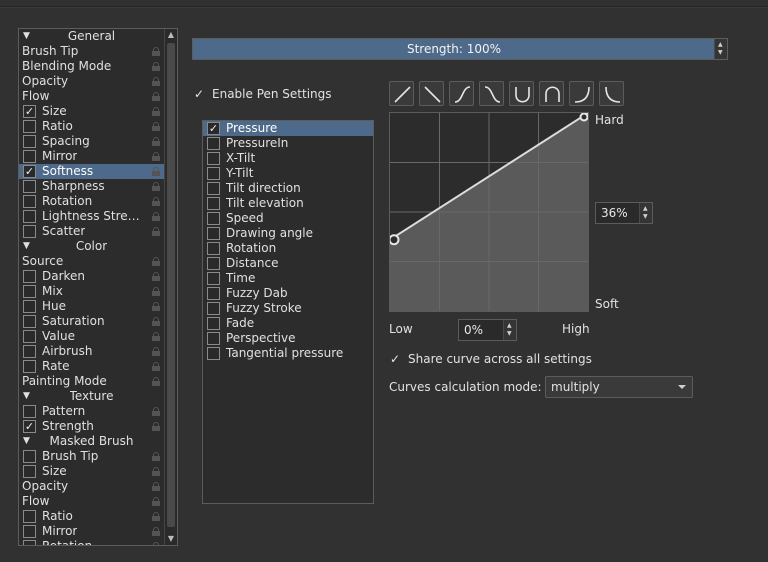 The image size is (768, 562). I want to click on curve-editor, so click(488, 212).